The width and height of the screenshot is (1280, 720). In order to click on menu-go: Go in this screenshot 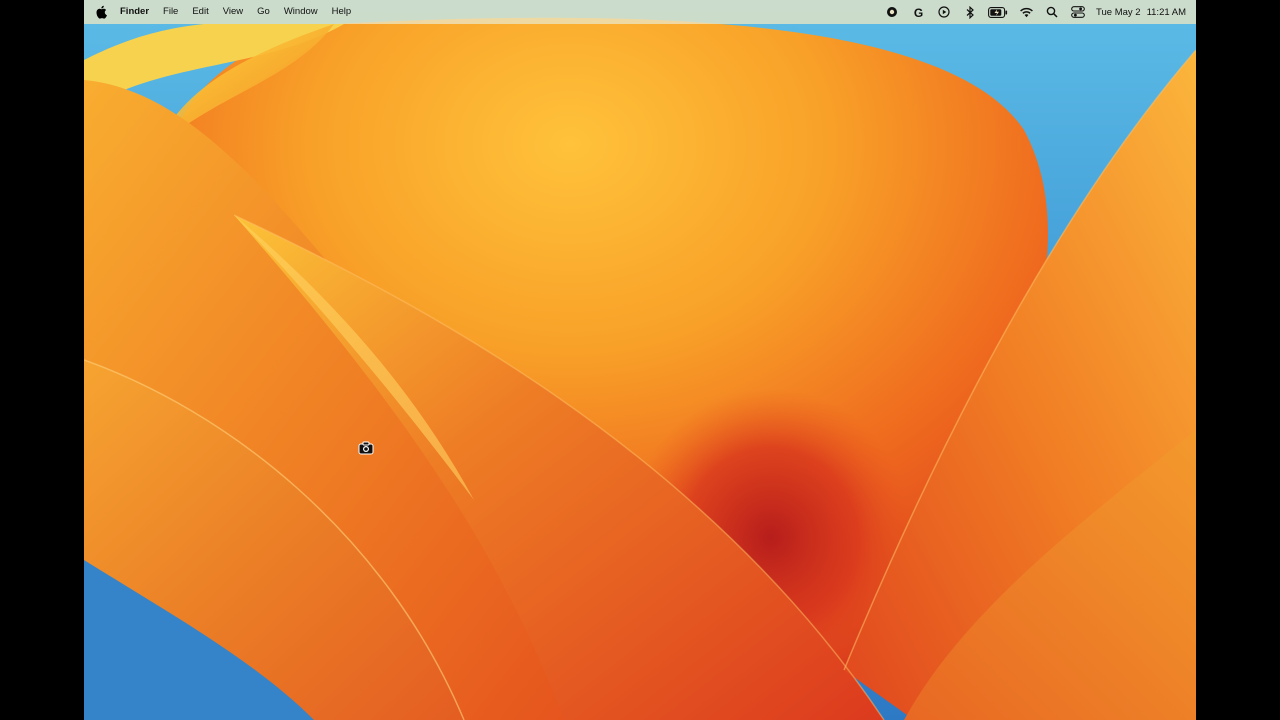, I will do `click(263, 12)`.